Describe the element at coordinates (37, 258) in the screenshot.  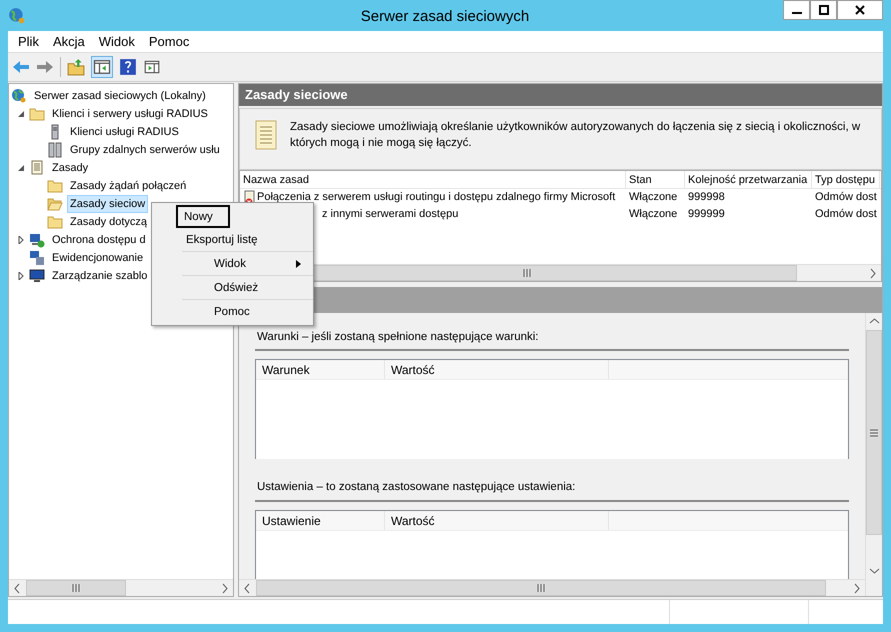
I see `computers-icon` at that location.